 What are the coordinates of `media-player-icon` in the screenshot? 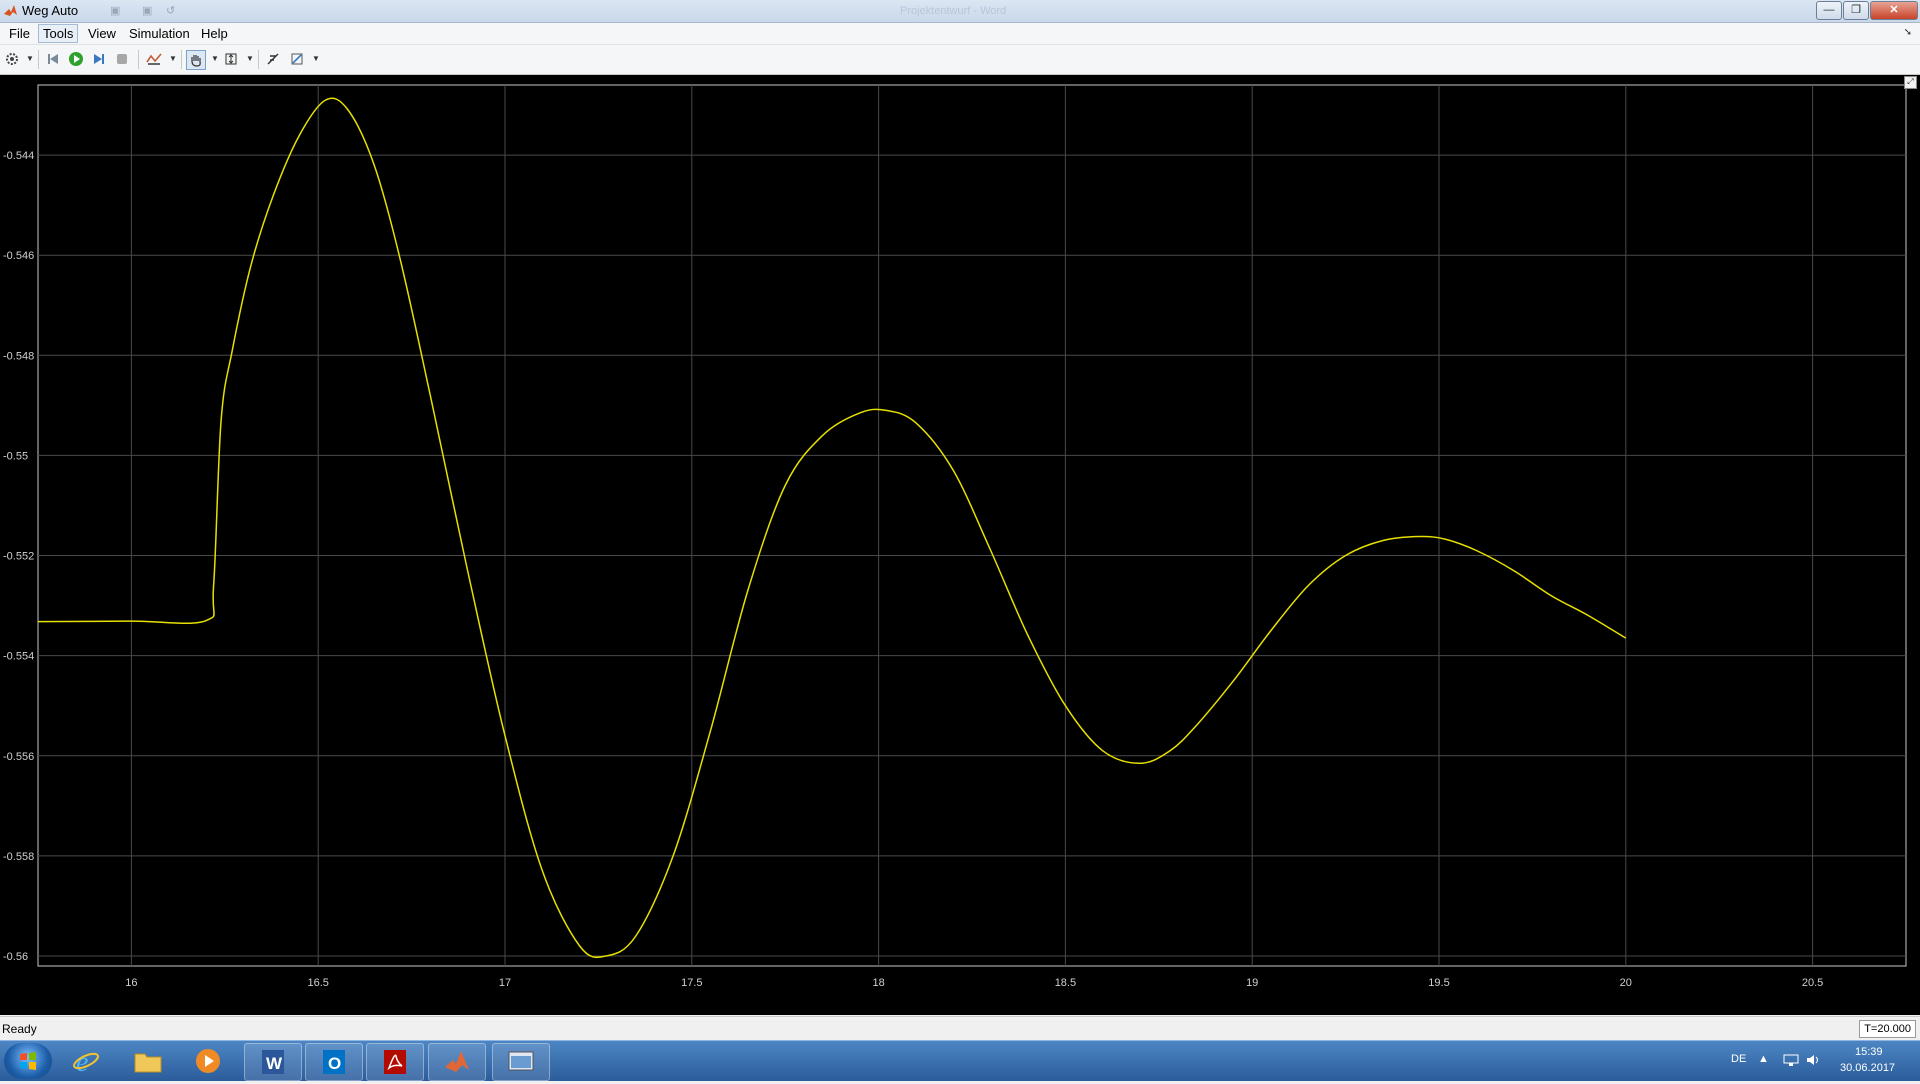 It's located at (208, 1061).